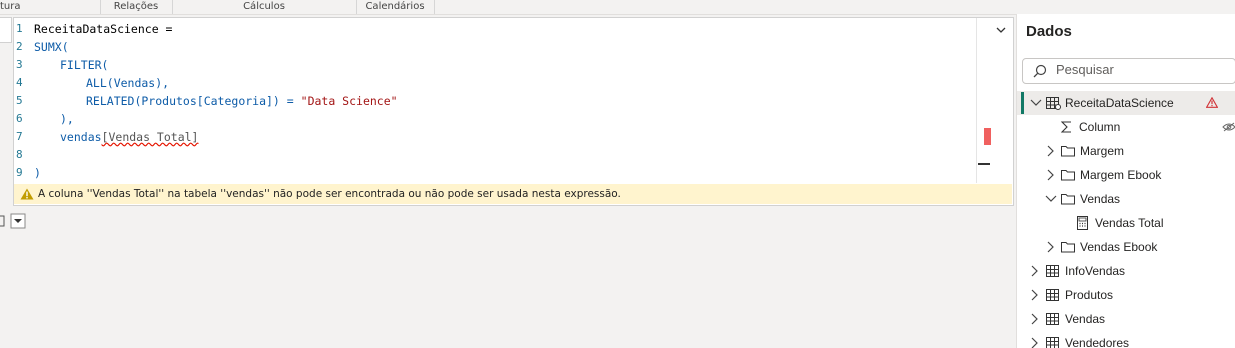 The height and width of the screenshot is (348, 1235). Describe the element at coordinates (19, 28) in the screenshot. I see `line-number: 1` at that location.